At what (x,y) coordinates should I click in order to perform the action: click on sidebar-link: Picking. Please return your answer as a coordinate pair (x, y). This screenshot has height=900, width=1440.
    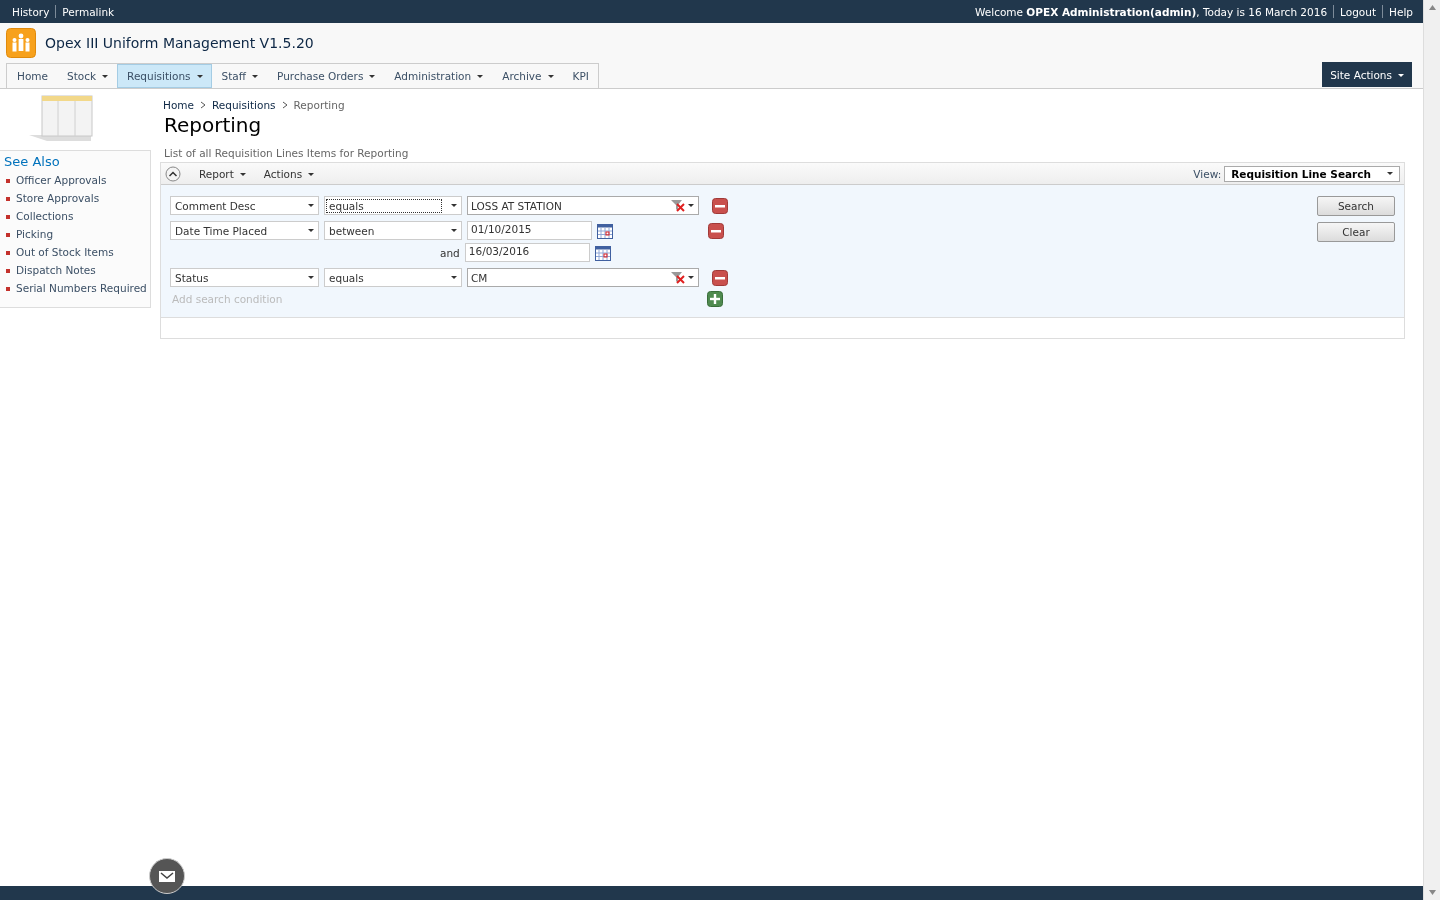
    Looking at the image, I should click on (35, 234).